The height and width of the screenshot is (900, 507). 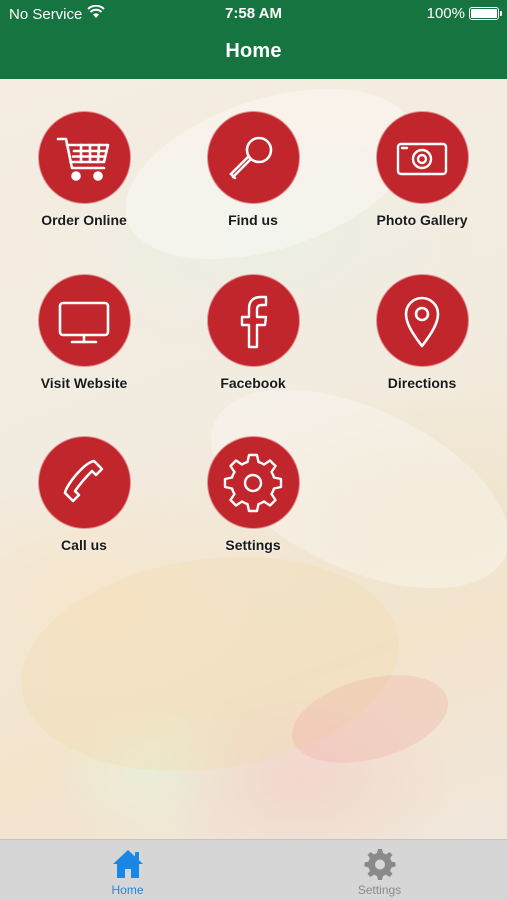 I want to click on tab-home: Home, so click(x=127, y=870).